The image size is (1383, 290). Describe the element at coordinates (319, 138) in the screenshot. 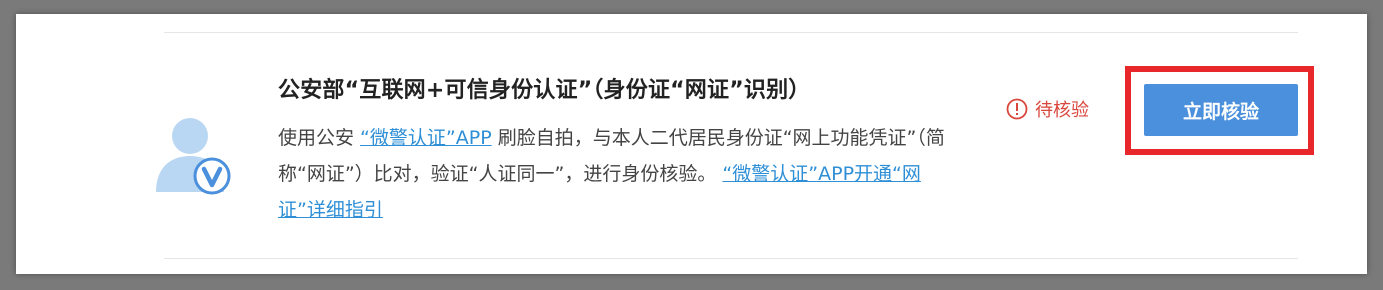

I see `desc-text-1: 使用公安` at that location.